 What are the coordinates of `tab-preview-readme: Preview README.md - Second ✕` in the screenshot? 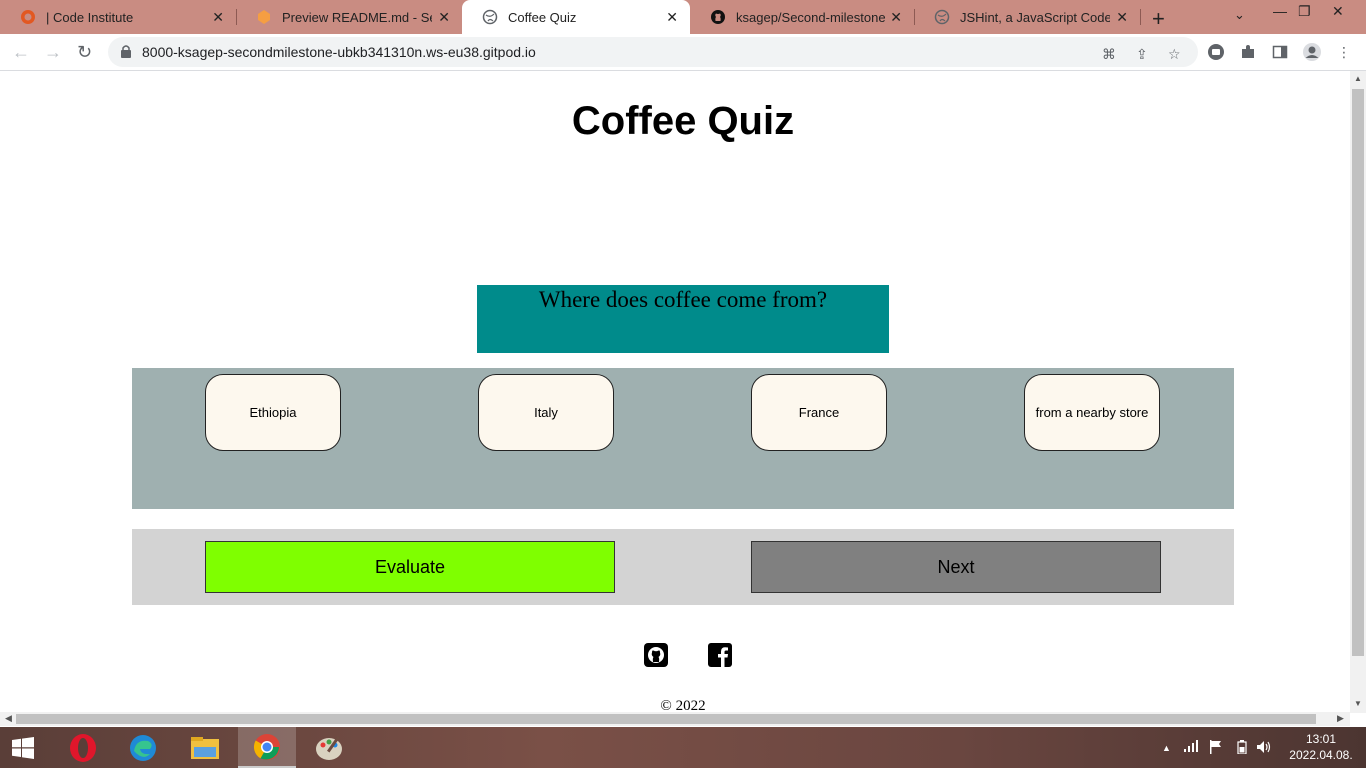 It's located at (349, 17).